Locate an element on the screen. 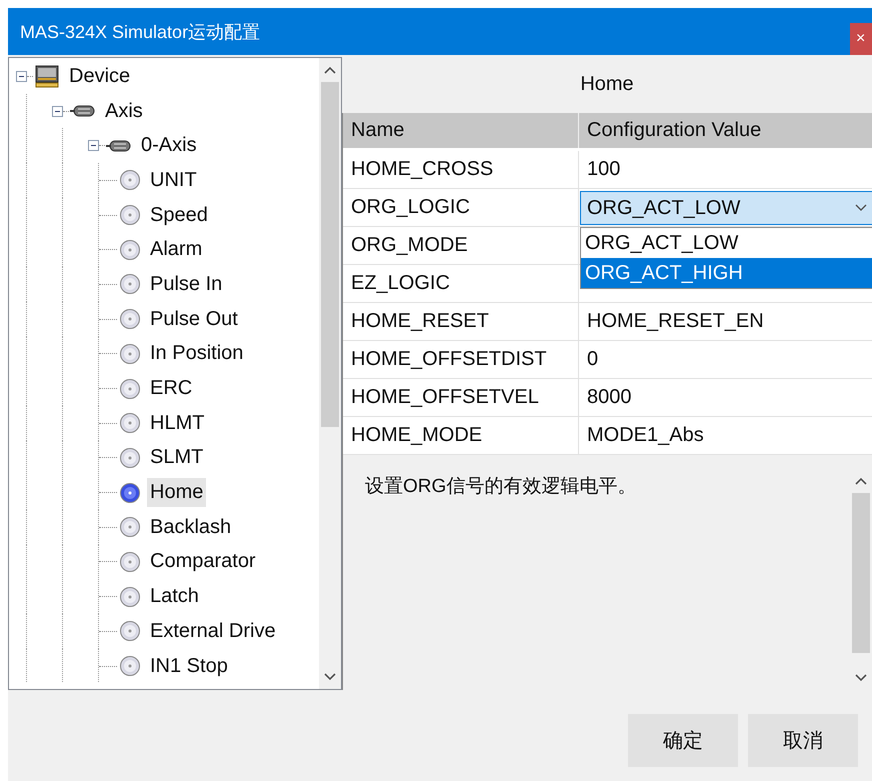 The height and width of the screenshot is (781, 872). table-cell: HOME_CROSS is located at coordinates (461, 170).